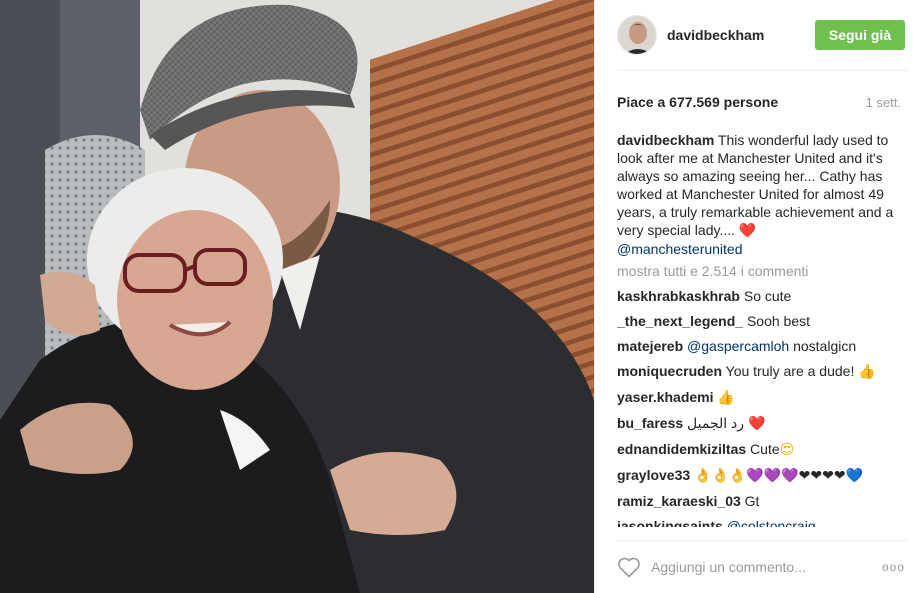  What do you see at coordinates (779, 476) in the screenshot?
I see `emoji-sequence-icon: 👌👌👌💜💜💜❤❤❤❤💙` at bounding box center [779, 476].